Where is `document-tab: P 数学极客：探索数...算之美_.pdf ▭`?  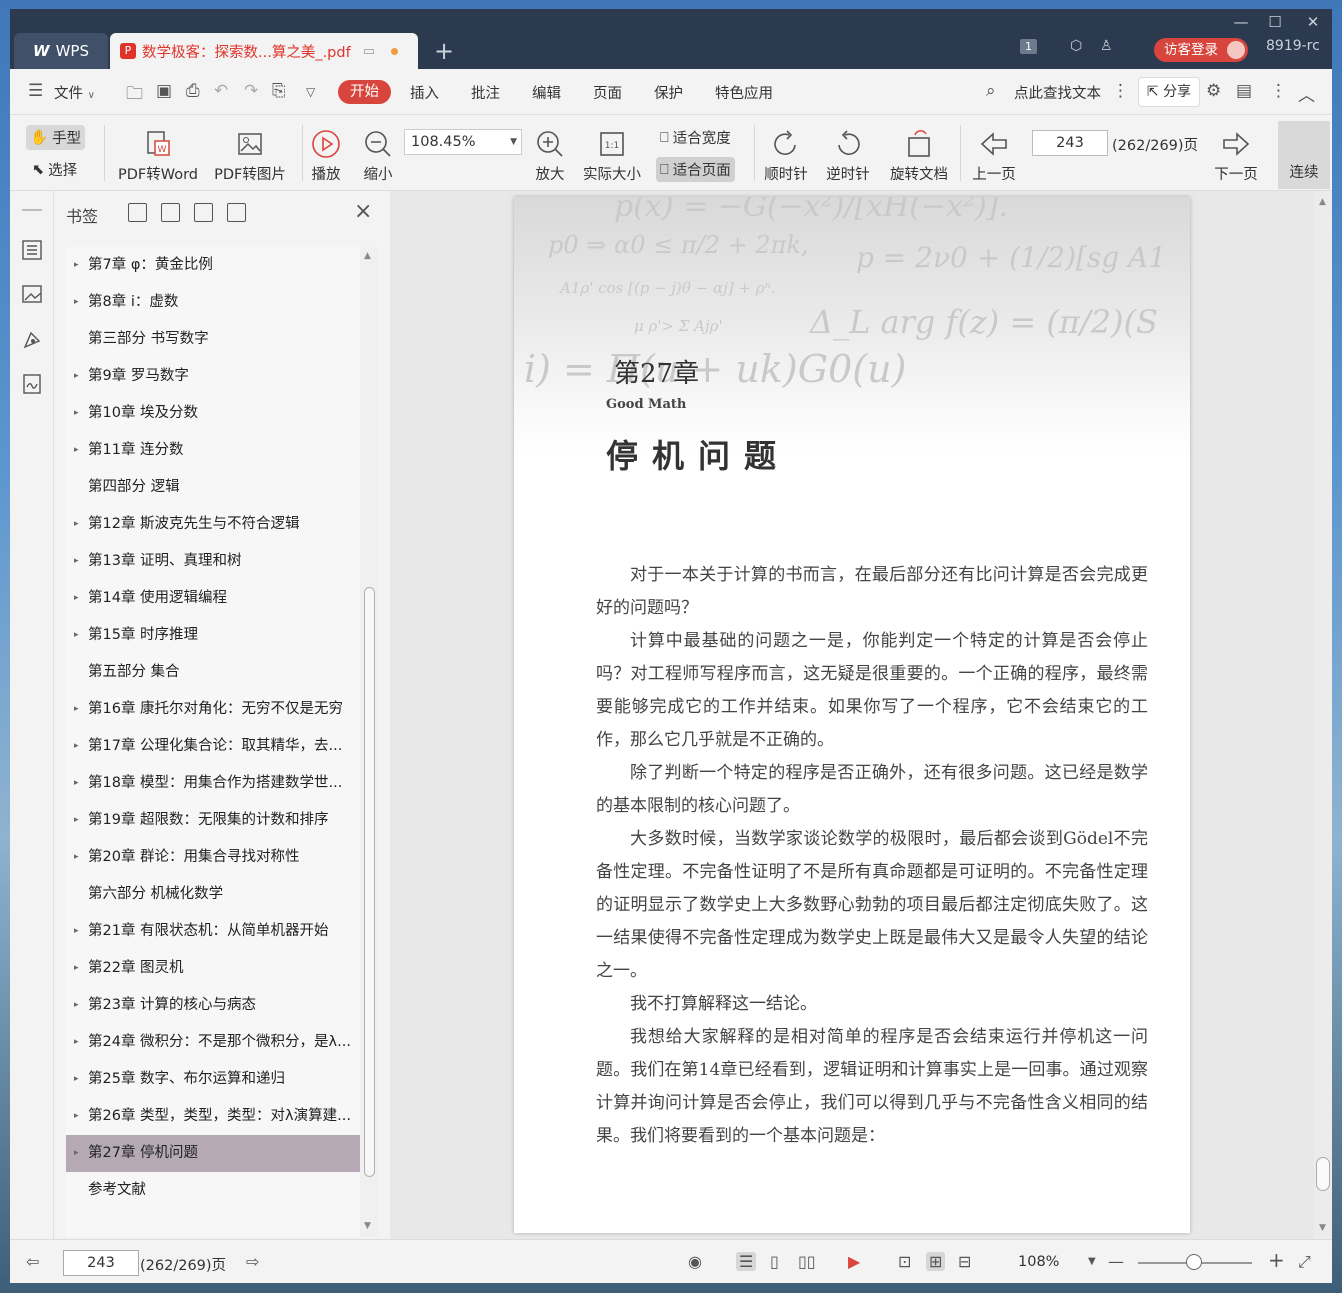
document-tab: P 数学极客：探索数...算之美_.pdf ▭ is located at coordinates (264, 51).